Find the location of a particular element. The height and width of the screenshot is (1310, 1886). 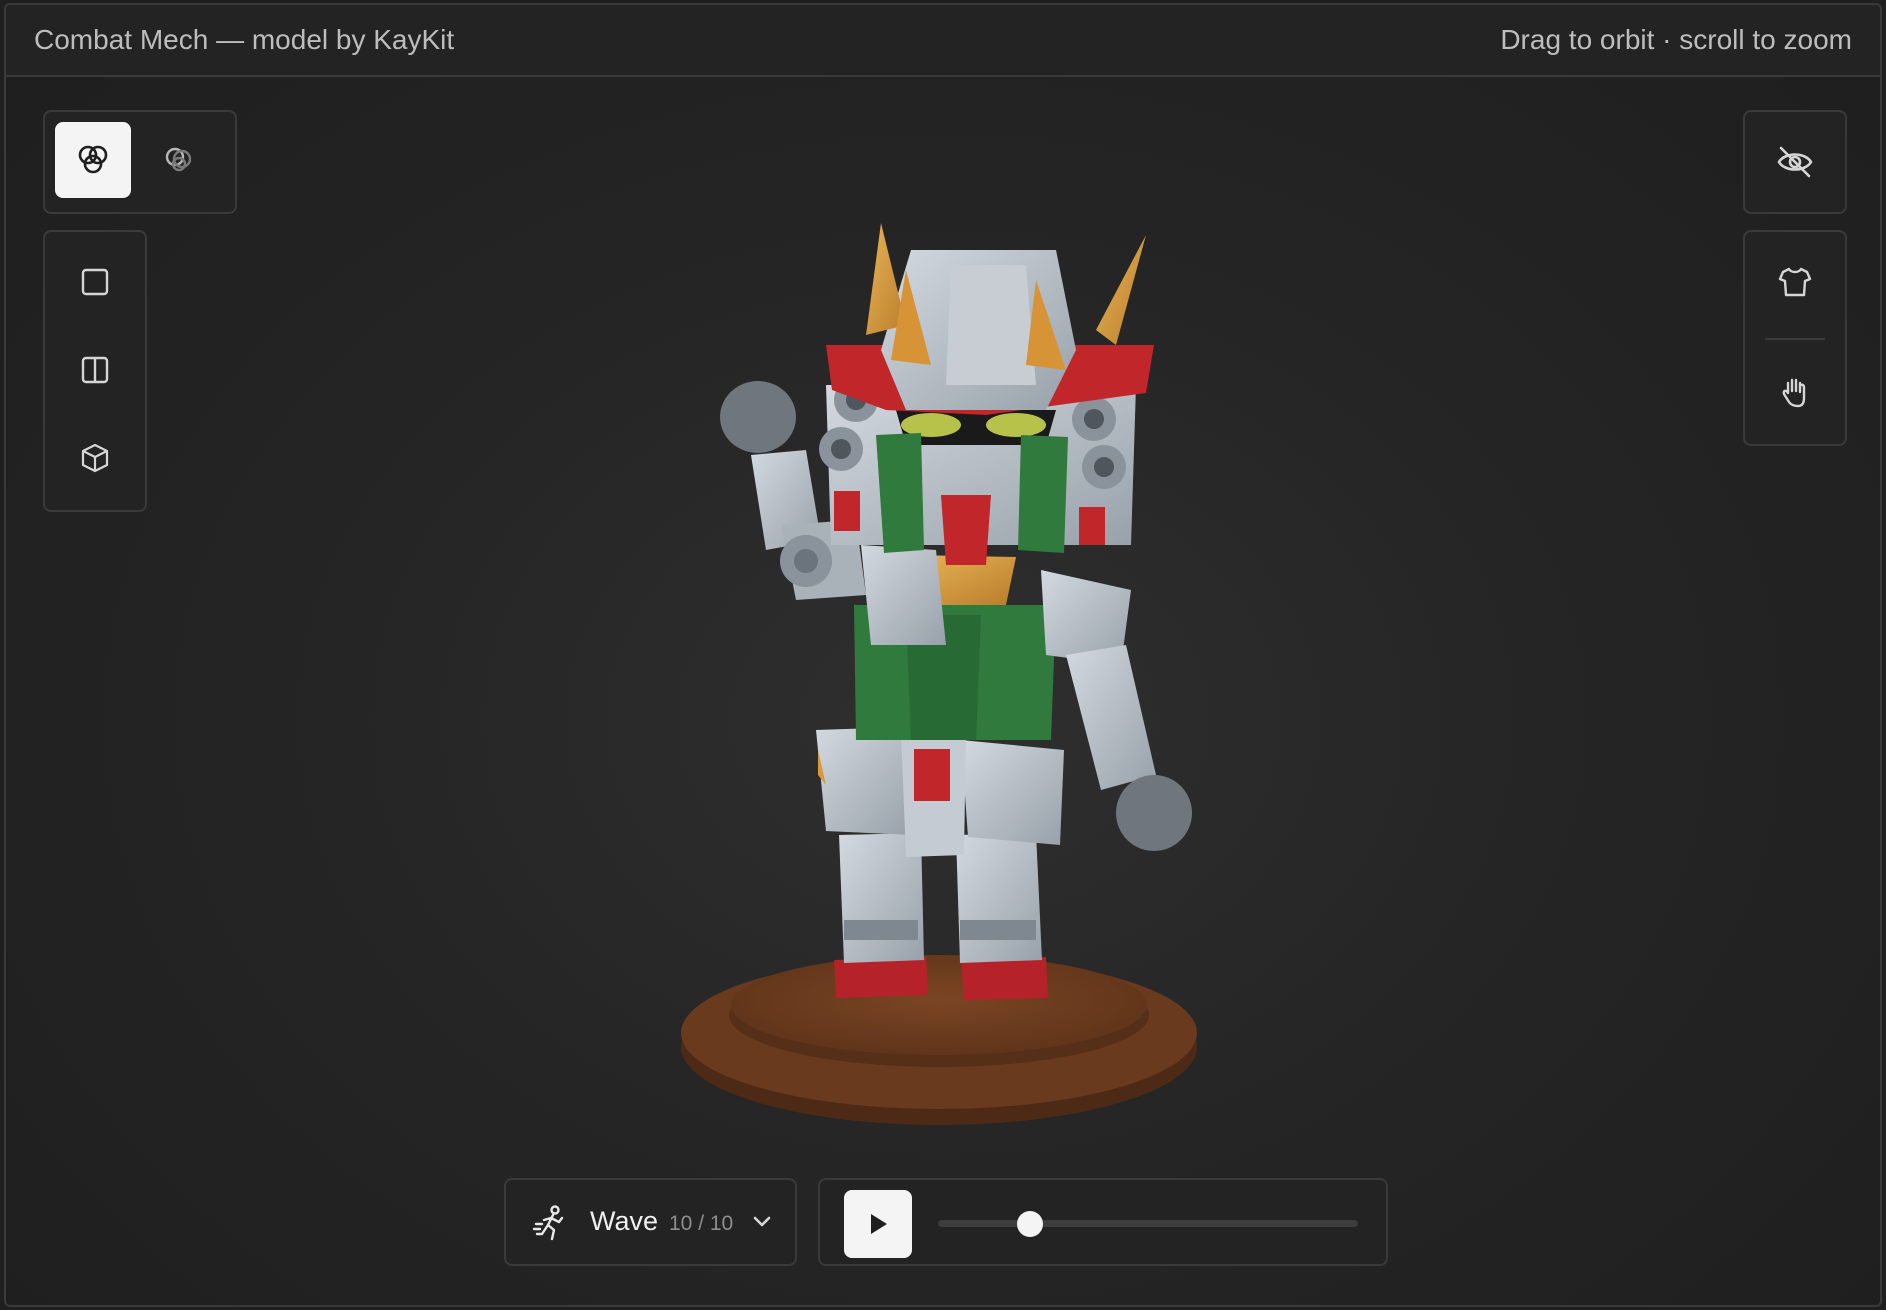

play-icon is located at coordinates (879, 1224).